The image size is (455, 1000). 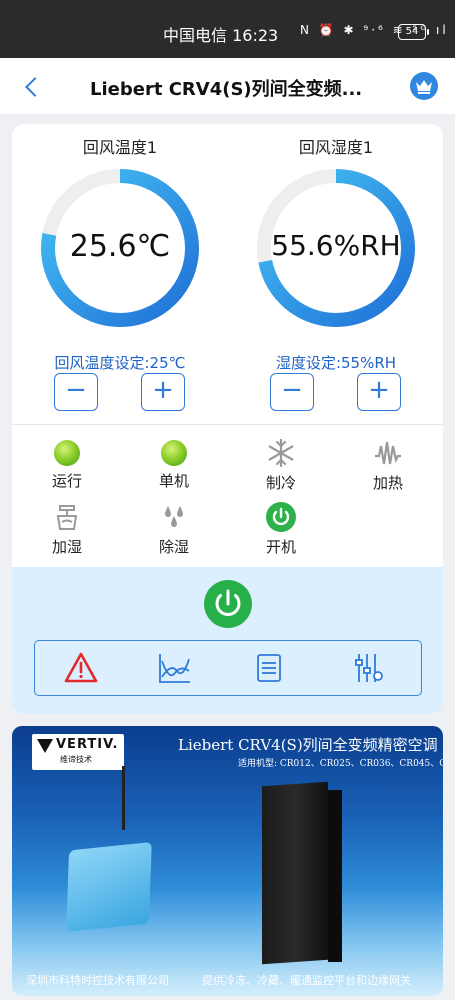 I want to click on power-on-icon, so click(x=281, y=517).